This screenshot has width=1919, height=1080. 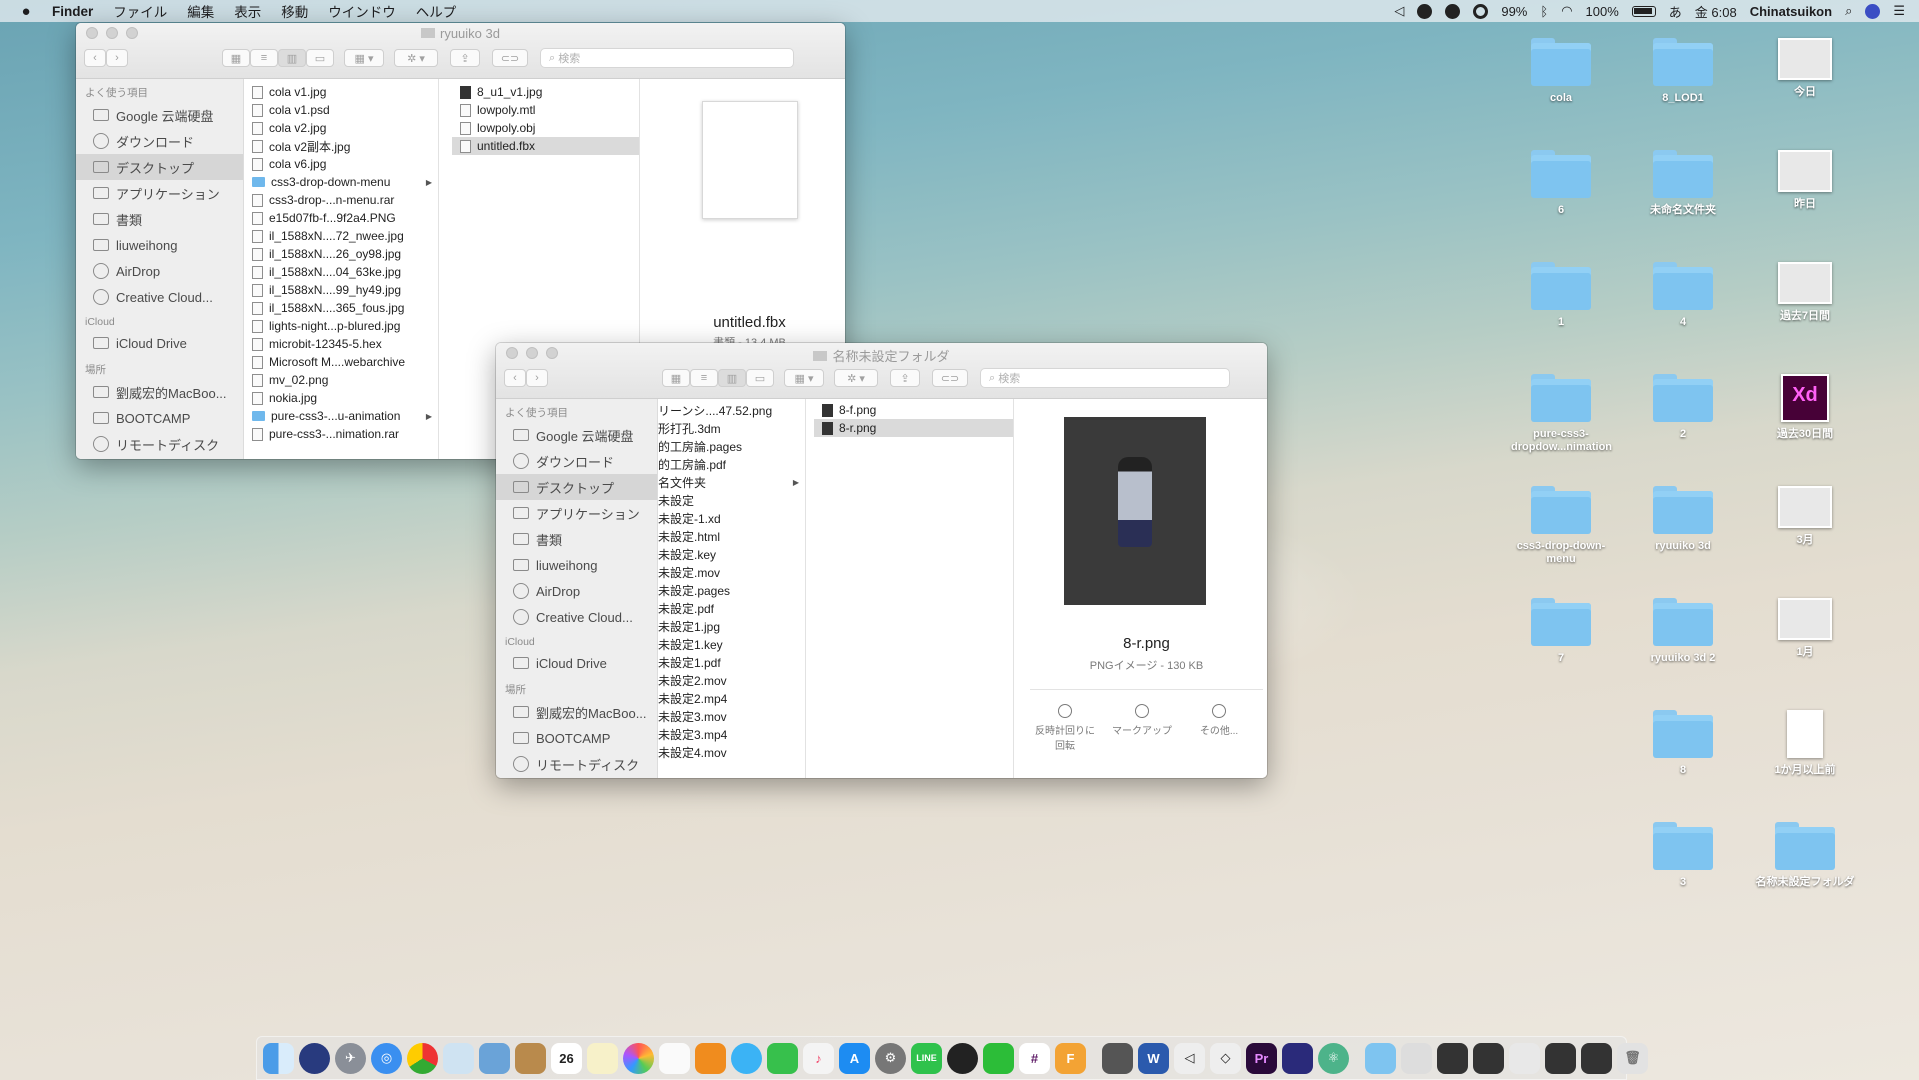 I want to click on desktop-item: 8_LOD1, so click(x=1683, y=71).